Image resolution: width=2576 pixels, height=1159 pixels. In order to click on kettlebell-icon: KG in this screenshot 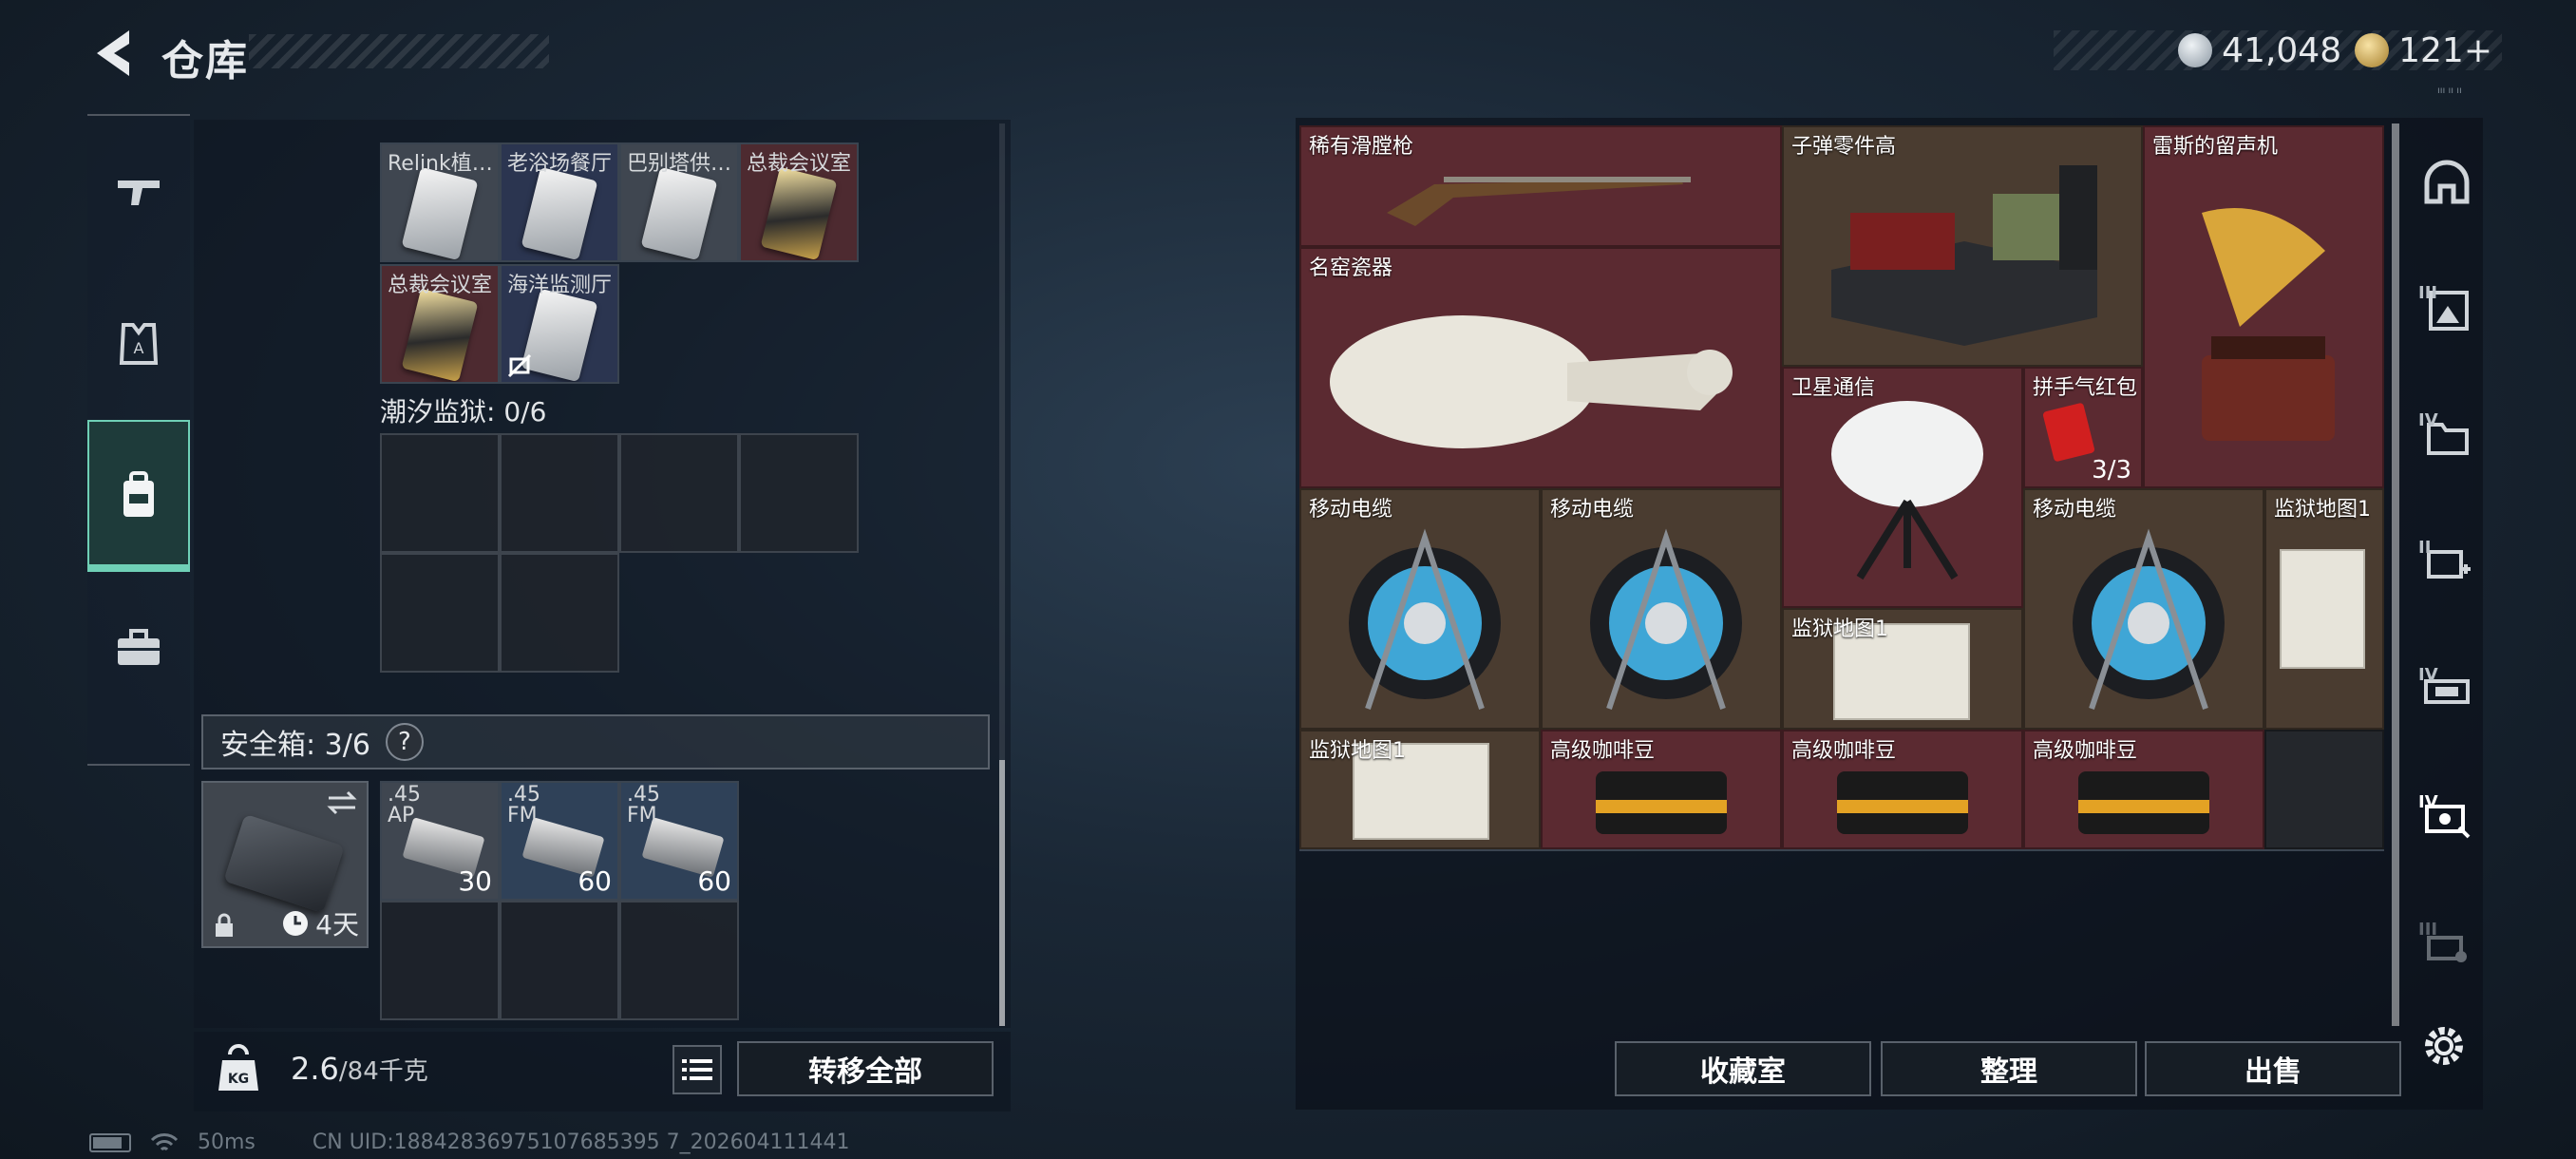, I will do `click(238, 1067)`.